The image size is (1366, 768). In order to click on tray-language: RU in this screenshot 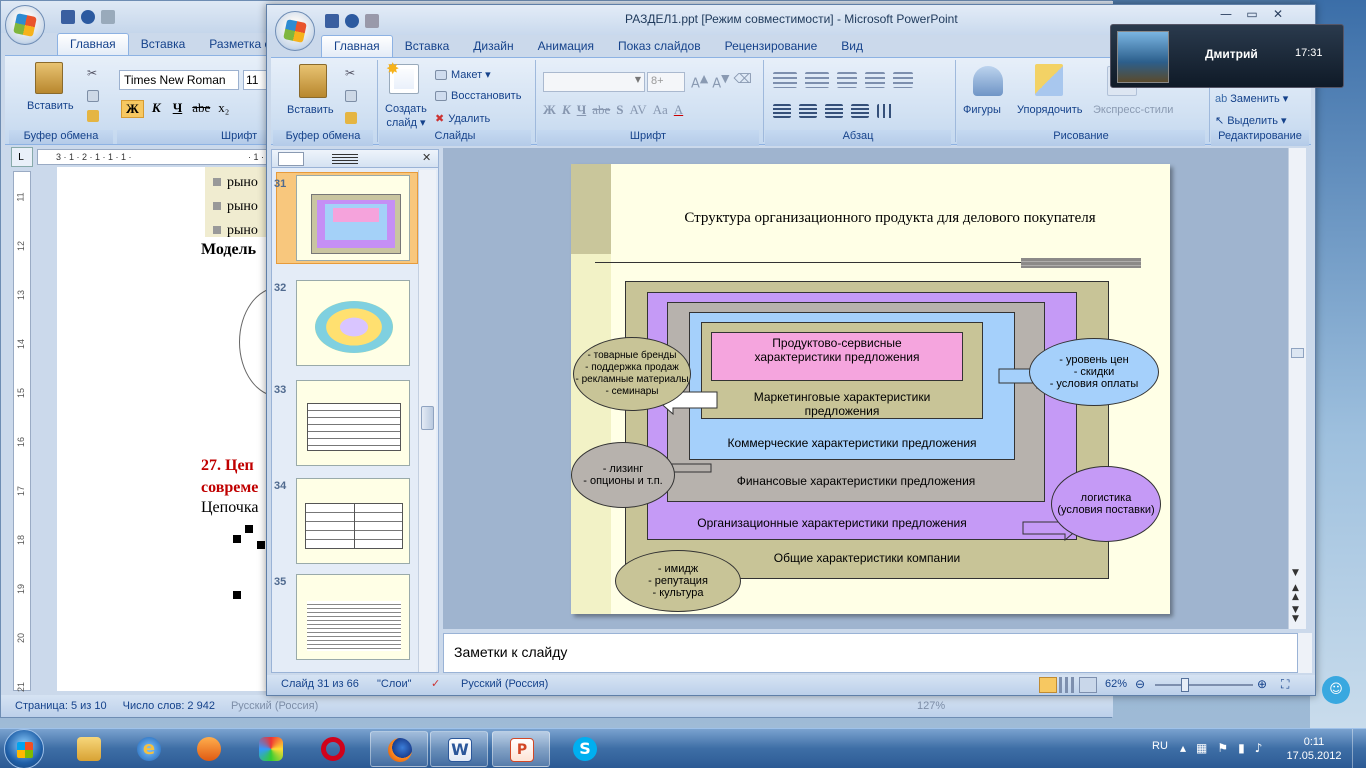, I will do `click(1160, 746)`.